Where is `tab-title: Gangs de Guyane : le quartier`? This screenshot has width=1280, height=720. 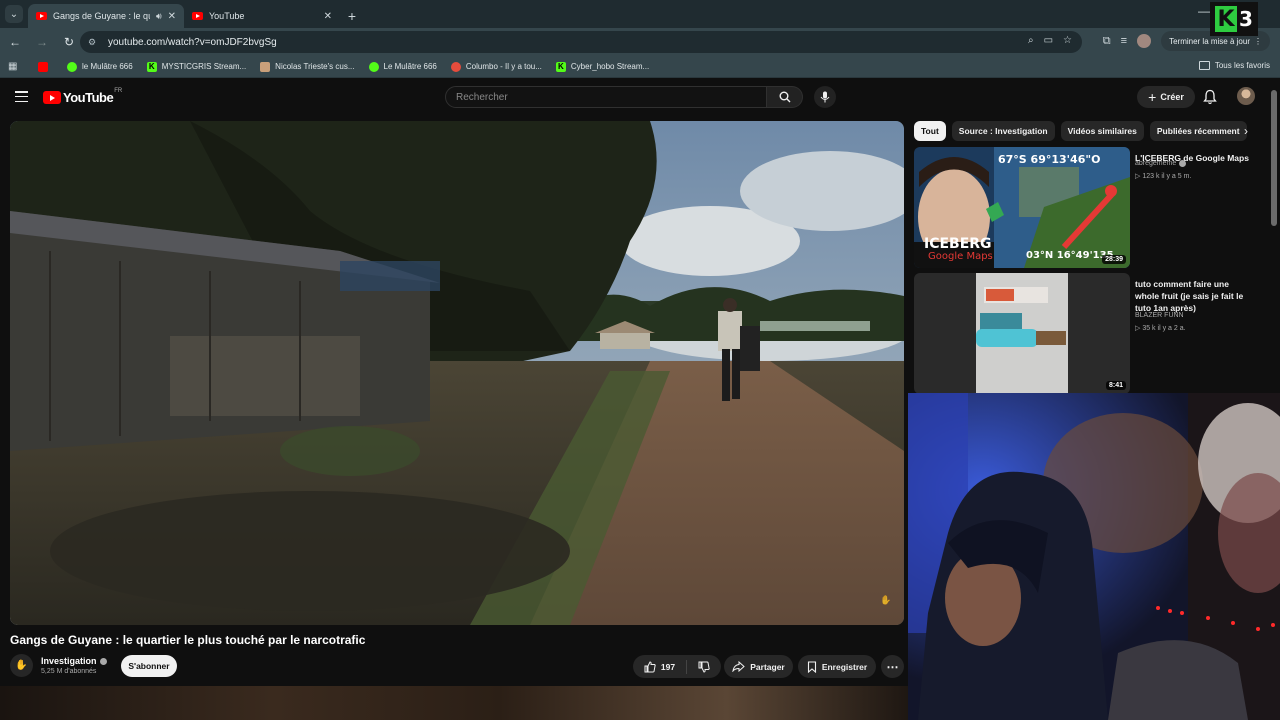
tab-title: Gangs de Guyane : le quartier is located at coordinates (101, 16).